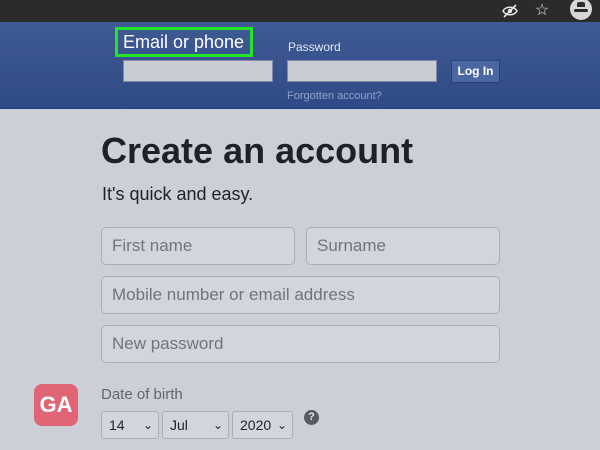  Describe the element at coordinates (56, 405) in the screenshot. I see `ga-watermark-logo: GA` at that location.